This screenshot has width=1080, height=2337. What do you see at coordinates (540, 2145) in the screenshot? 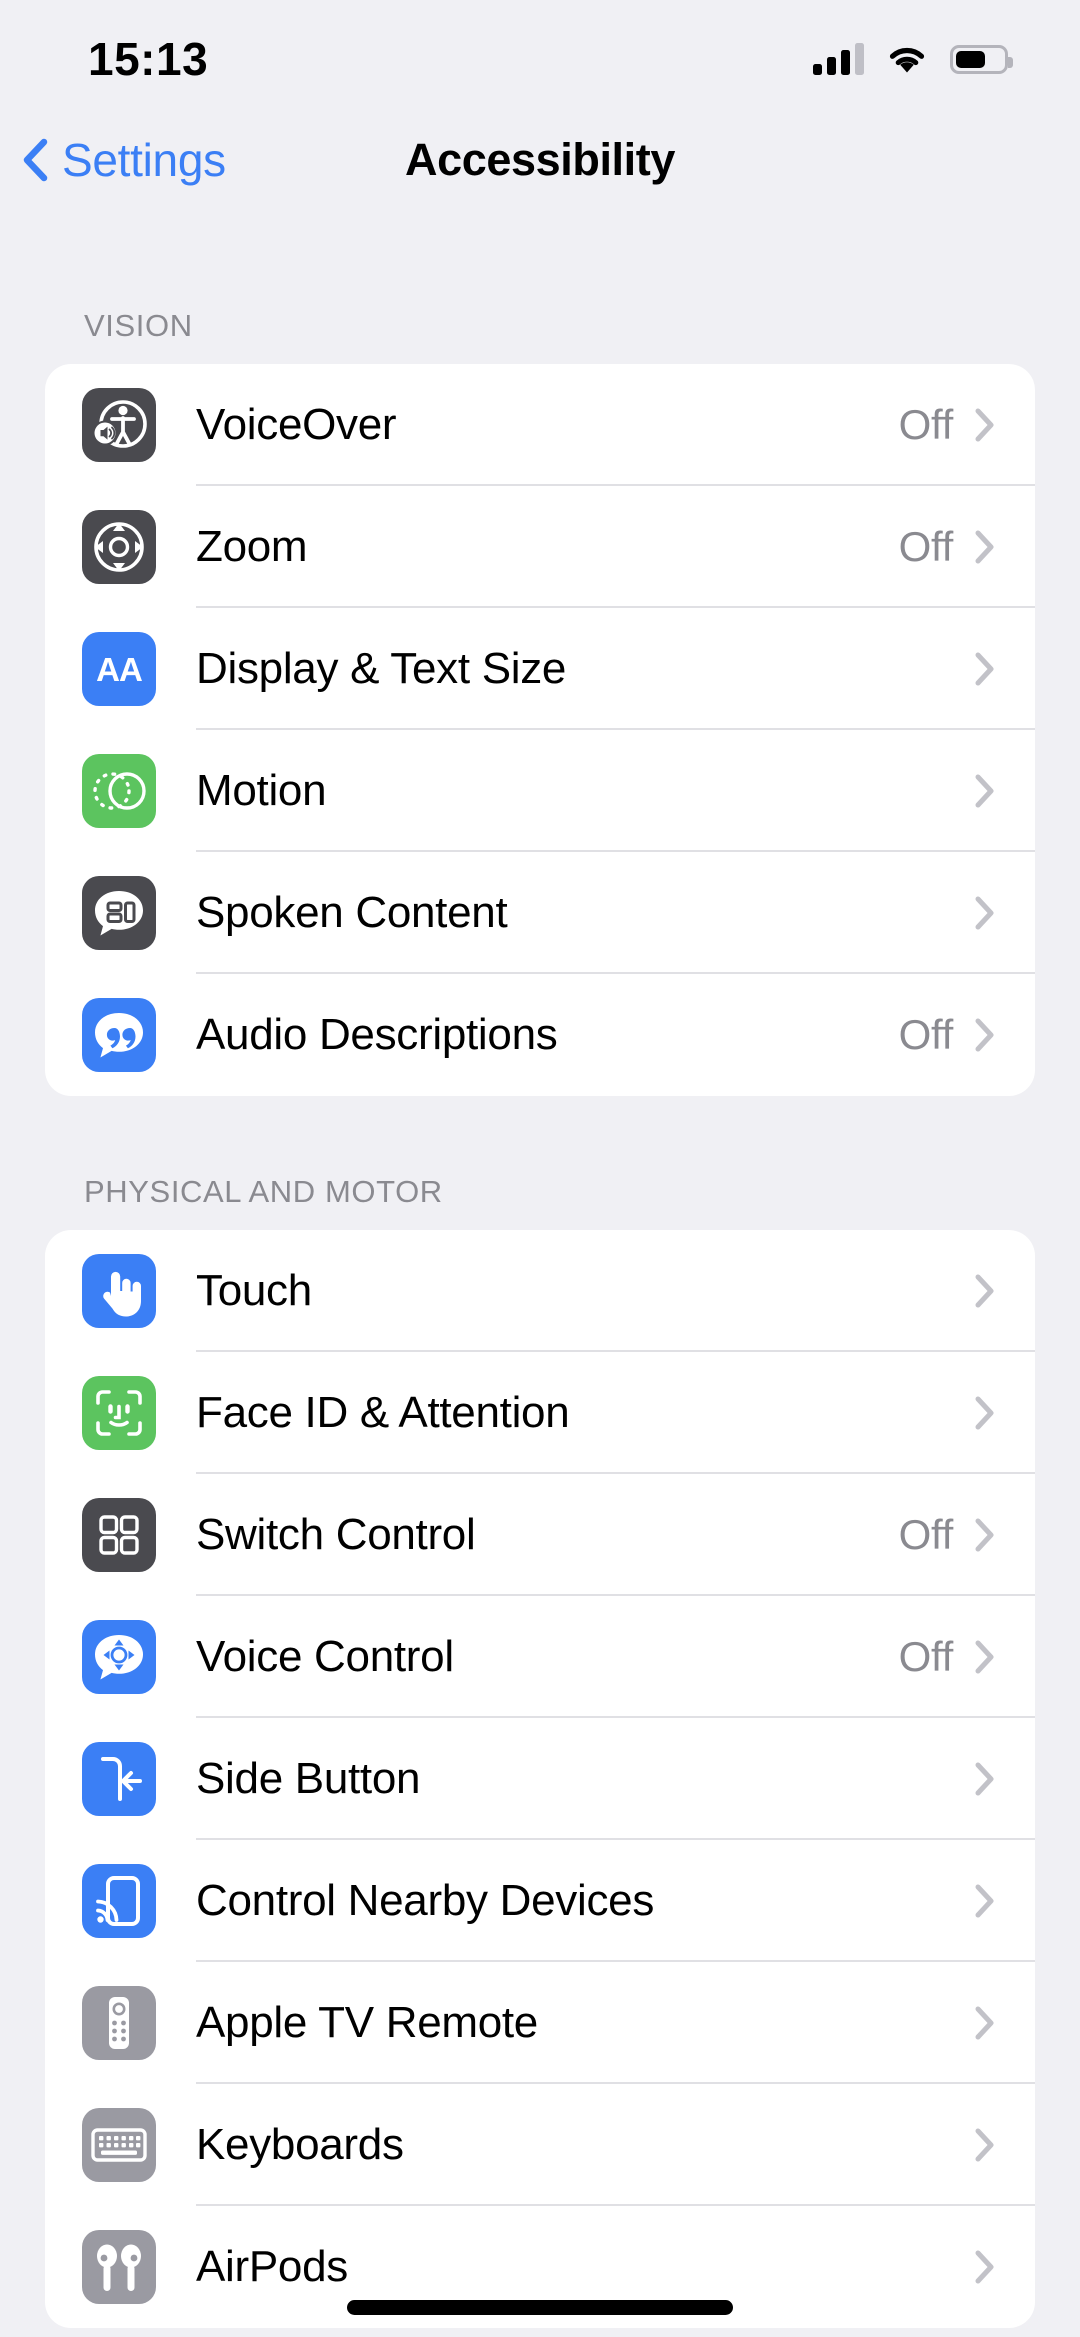
I see `row-keyboards: Keyboards` at bounding box center [540, 2145].